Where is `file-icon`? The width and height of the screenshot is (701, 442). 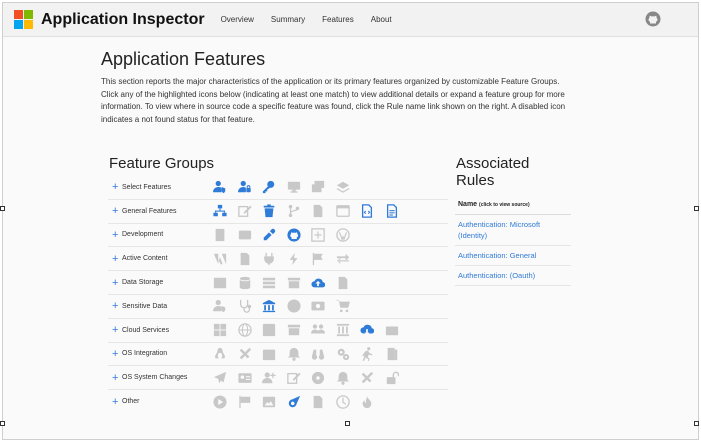
file-icon is located at coordinates (318, 402).